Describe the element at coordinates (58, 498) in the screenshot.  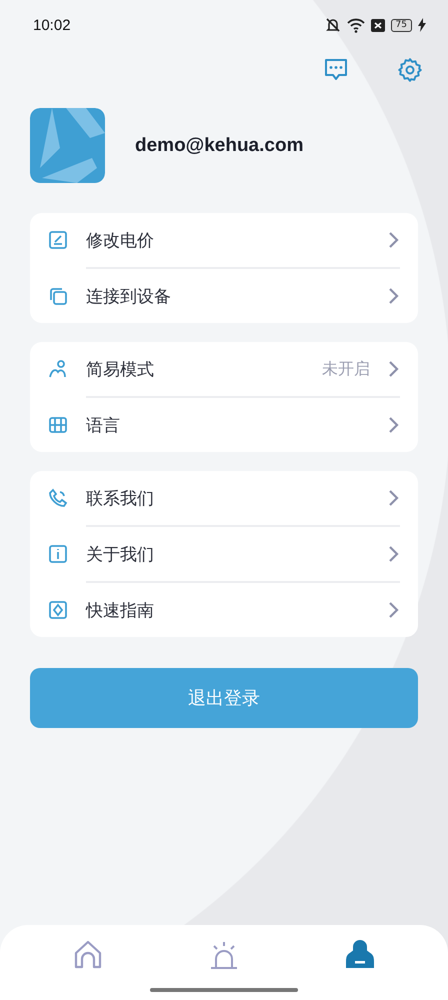
I see `phone-icon` at that location.